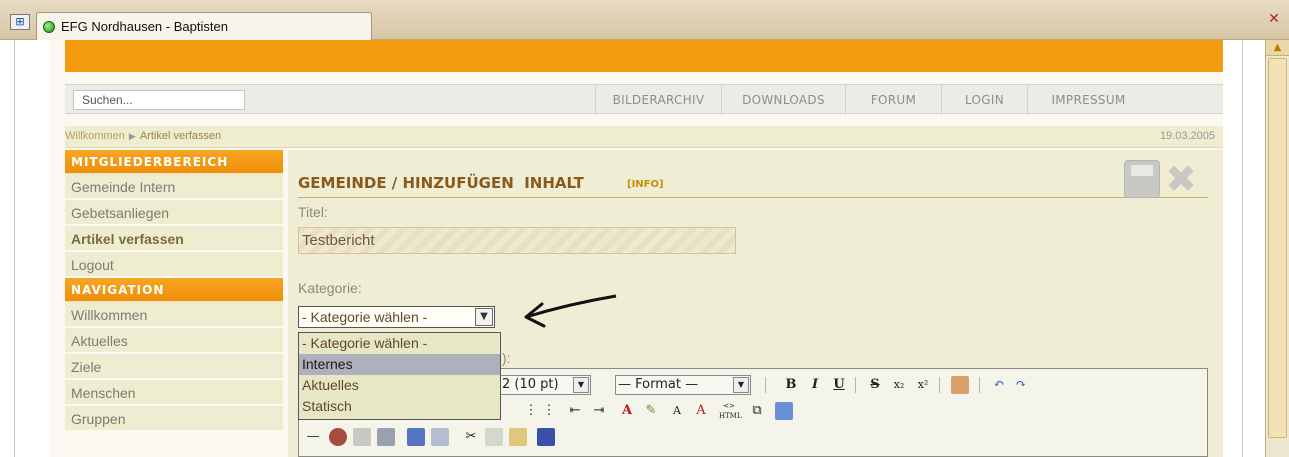  I want to click on format-select: — Format — ▼, so click(683, 385).